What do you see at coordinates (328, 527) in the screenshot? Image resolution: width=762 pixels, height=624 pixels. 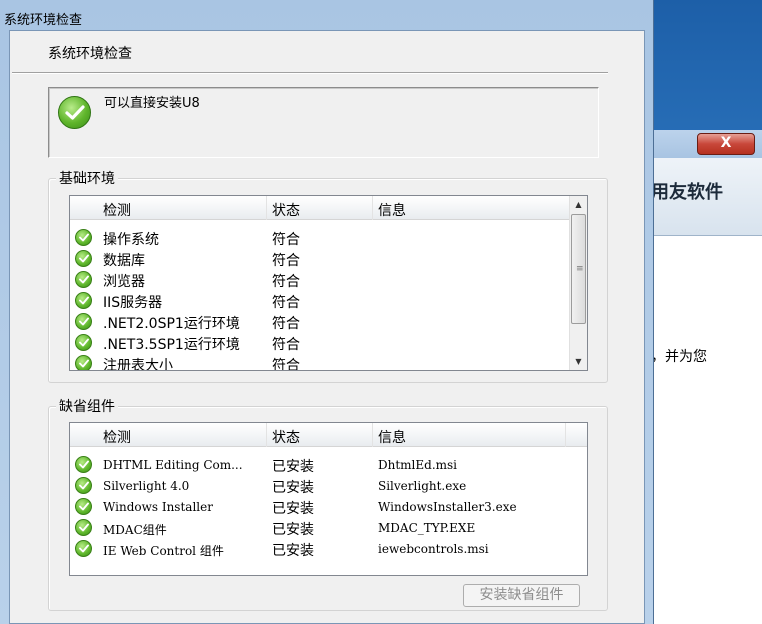 I see `table-row: MDAC组件 已安装 MDAC_TYP.EXE` at bounding box center [328, 527].